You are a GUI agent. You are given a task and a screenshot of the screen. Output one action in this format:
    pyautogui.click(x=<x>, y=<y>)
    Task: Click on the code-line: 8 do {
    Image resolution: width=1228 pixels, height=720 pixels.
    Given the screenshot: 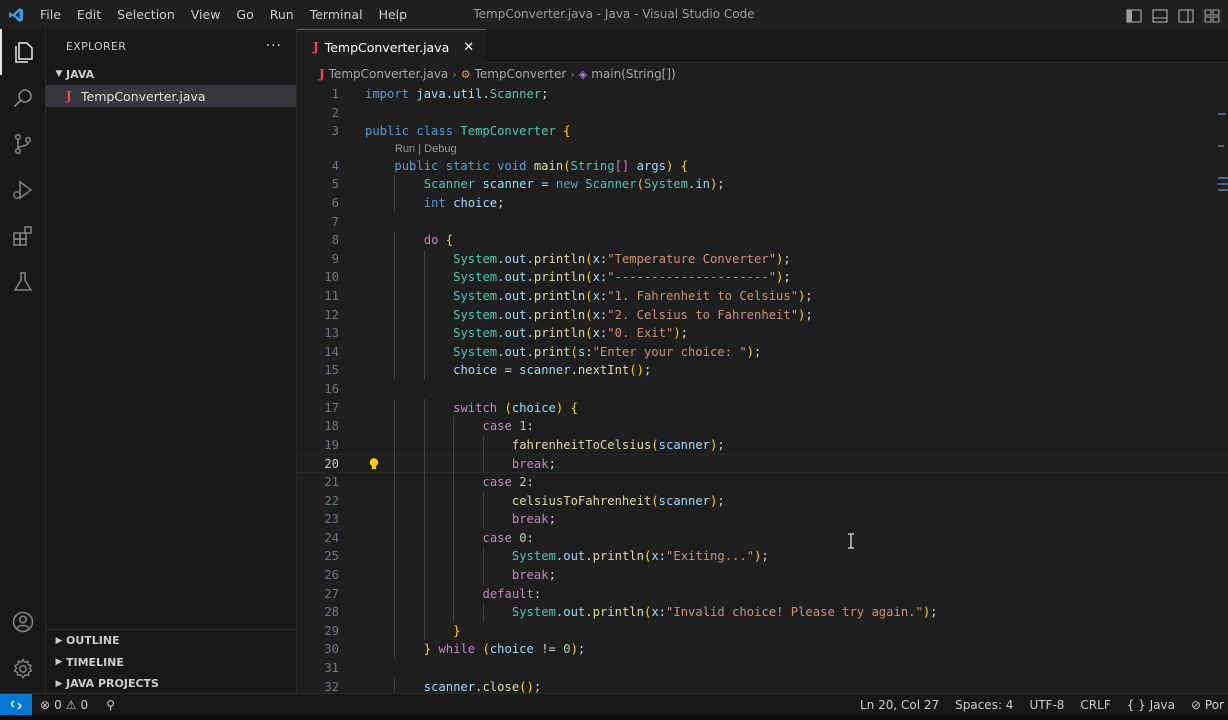 What is the action you would take?
    pyautogui.click(x=762, y=240)
    